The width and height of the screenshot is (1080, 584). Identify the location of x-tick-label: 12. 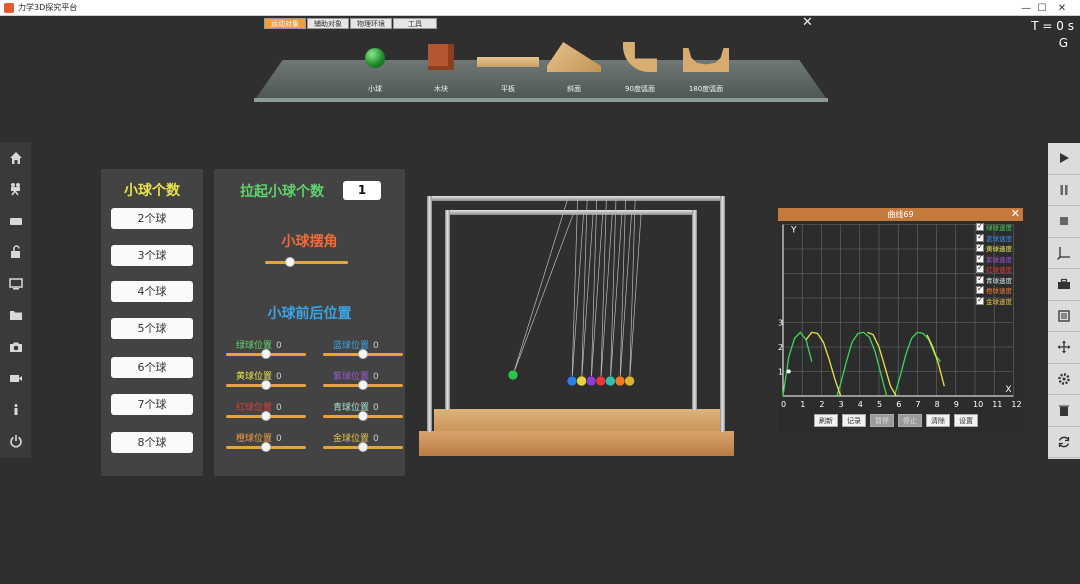
(1016, 404).